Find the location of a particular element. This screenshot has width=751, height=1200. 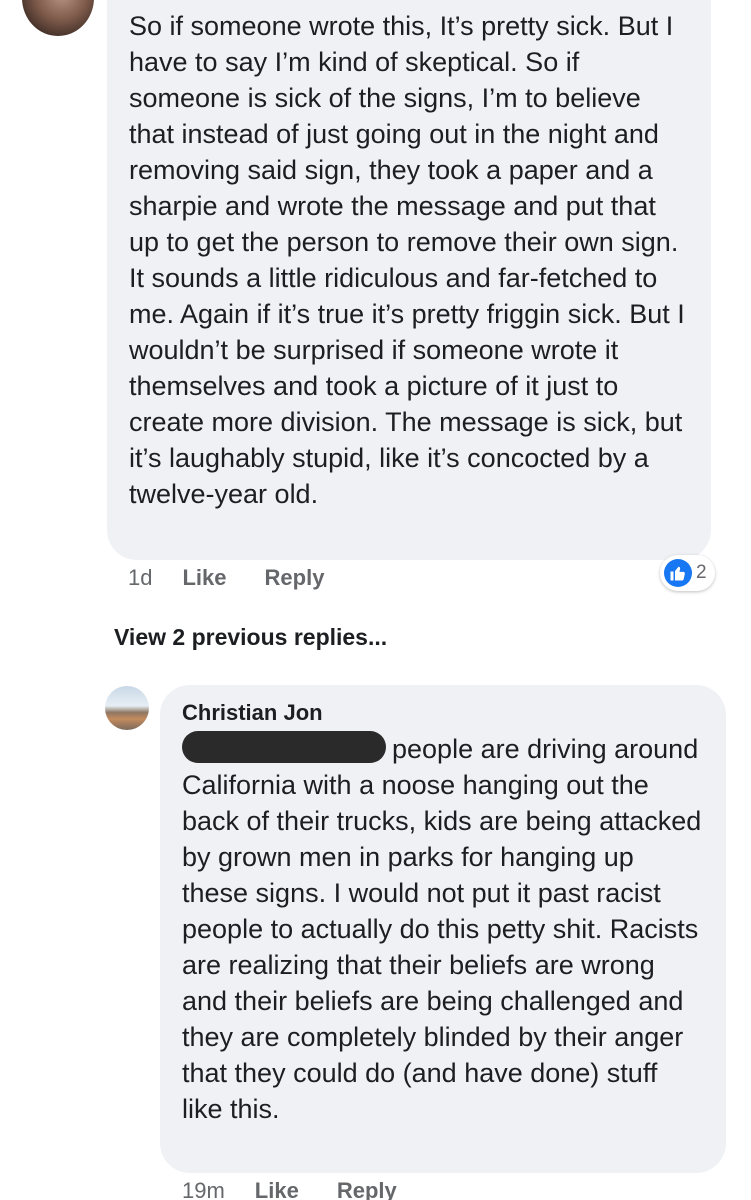

reaction-summary: 2 is located at coordinates (687, 573).